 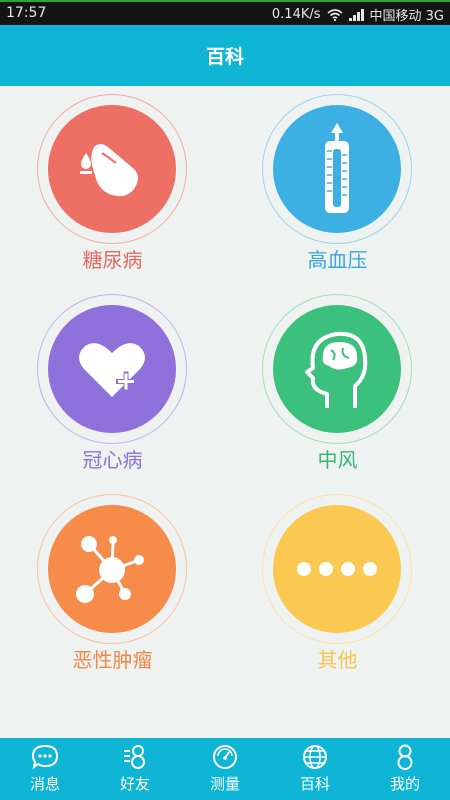 I want to click on friends-icon, so click(x=135, y=758).